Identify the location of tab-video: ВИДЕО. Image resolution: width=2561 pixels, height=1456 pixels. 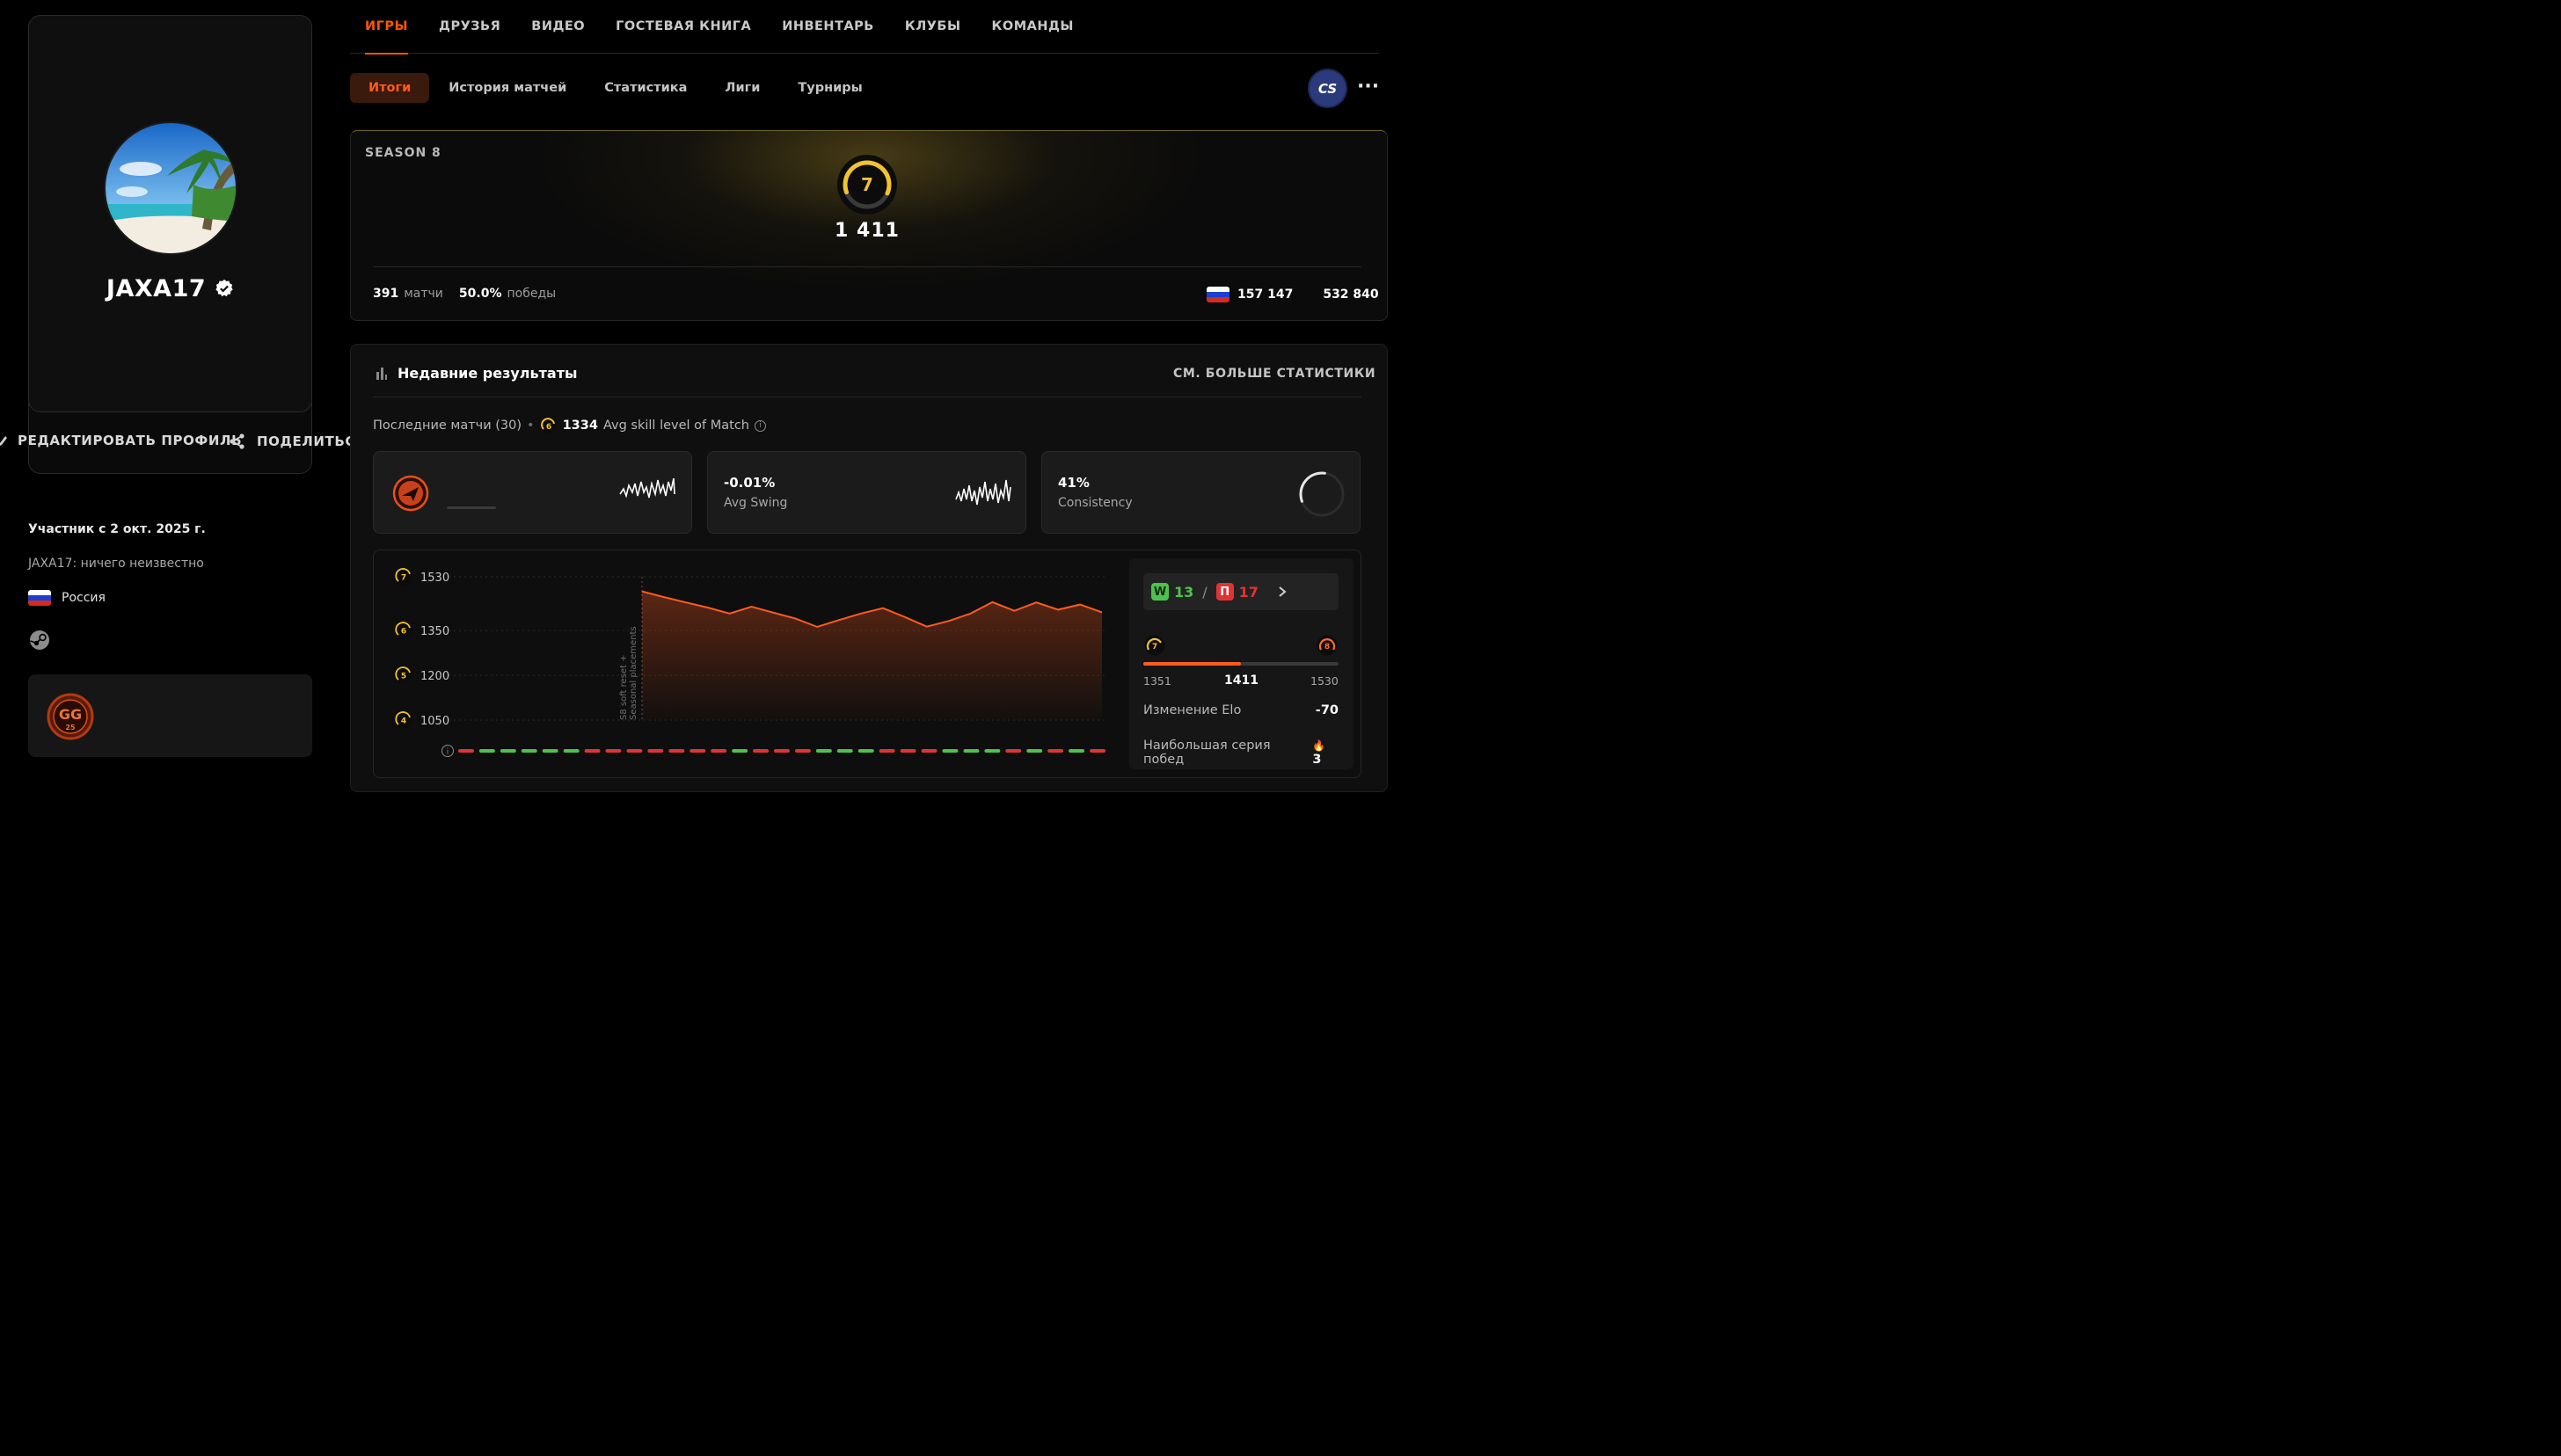
(558, 27).